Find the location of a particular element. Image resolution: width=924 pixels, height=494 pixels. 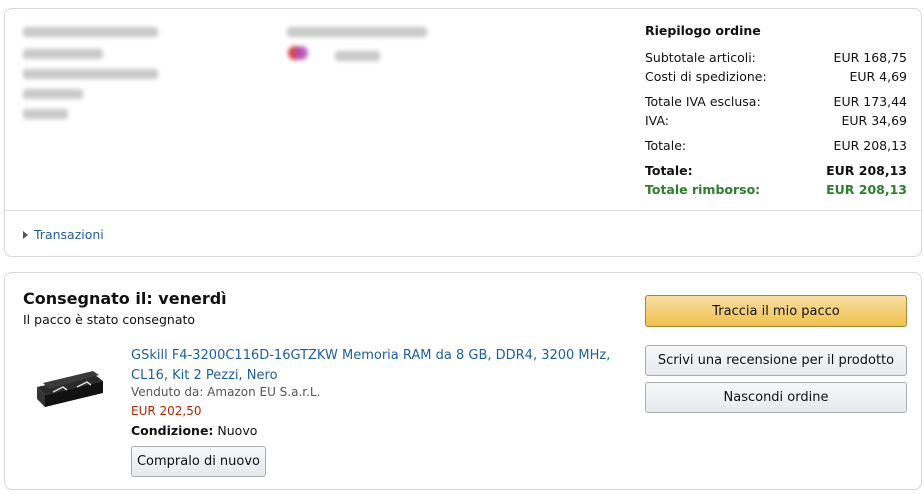

summary-title: Riepilogo ordine is located at coordinates (703, 30).